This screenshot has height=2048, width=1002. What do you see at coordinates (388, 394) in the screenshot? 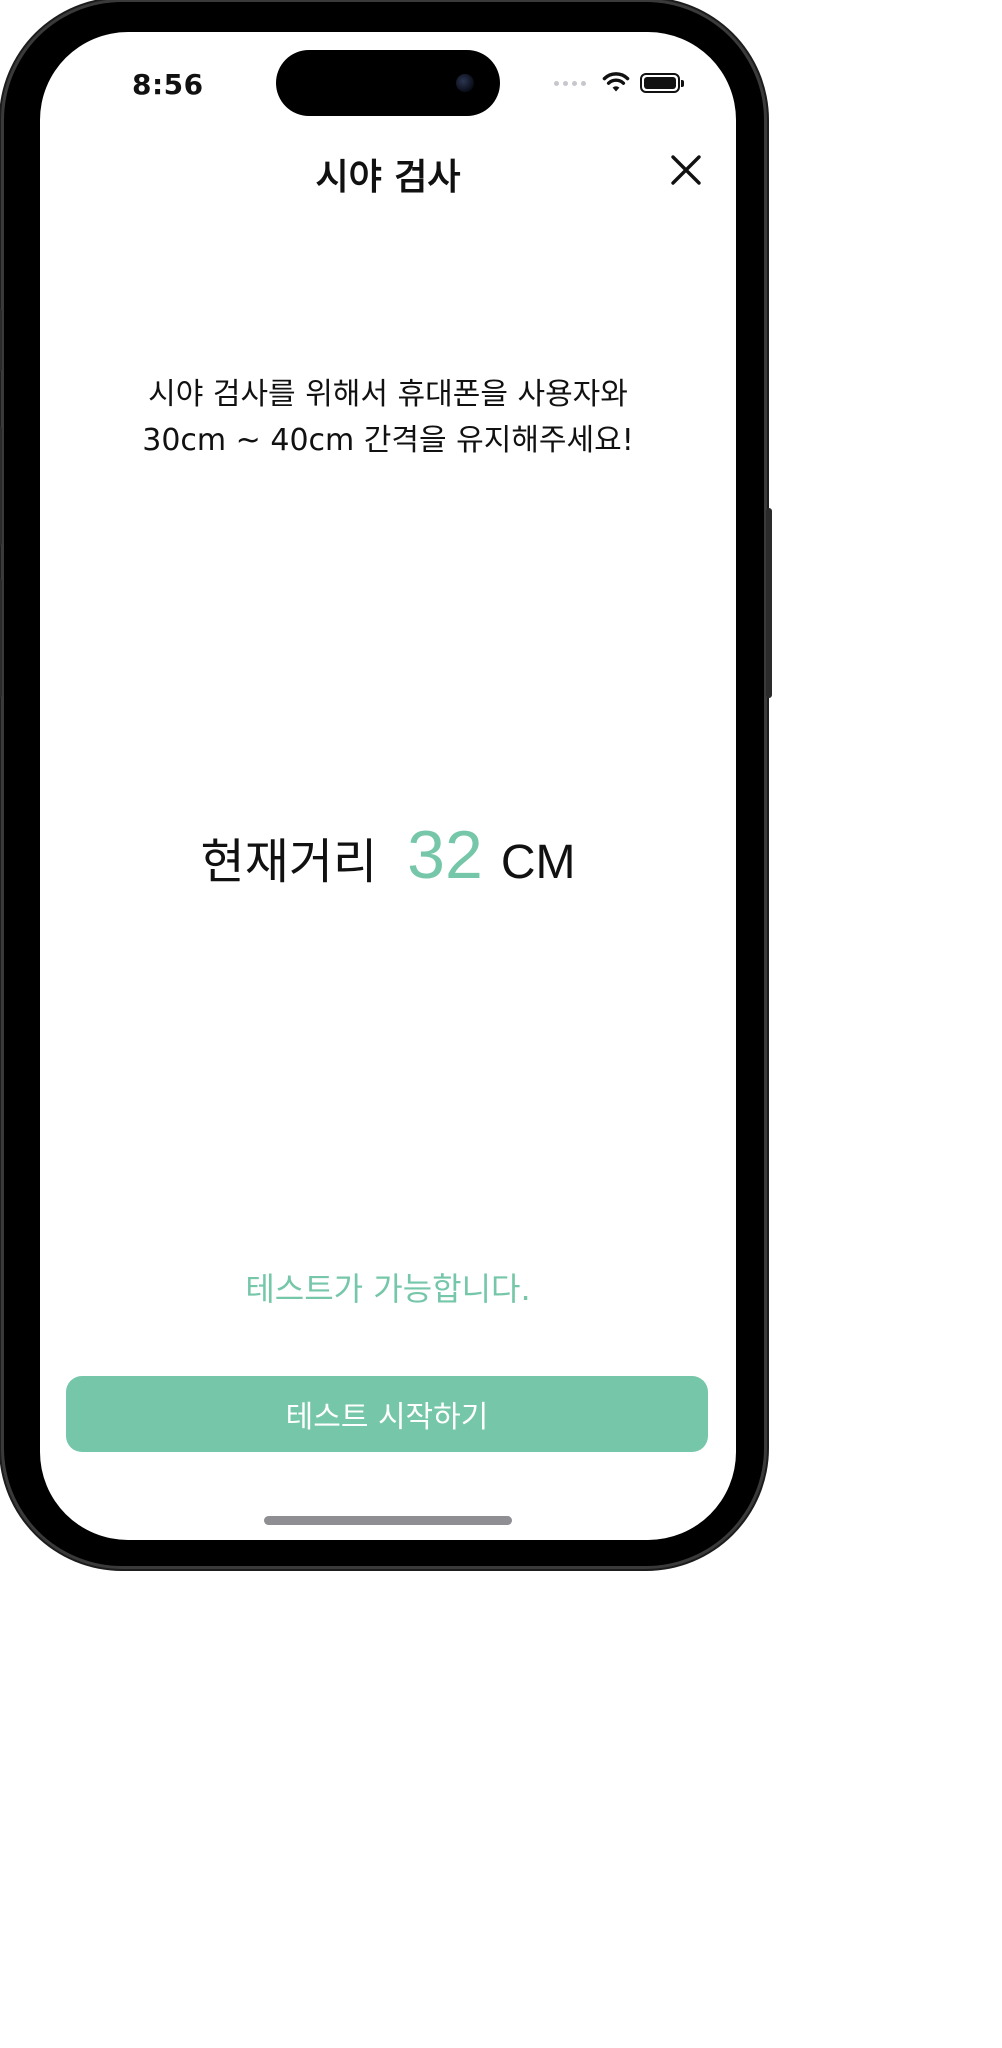
I see `instruction-line-1: 시야 검사를 위해서 휴대폰을 사용자와` at bounding box center [388, 394].